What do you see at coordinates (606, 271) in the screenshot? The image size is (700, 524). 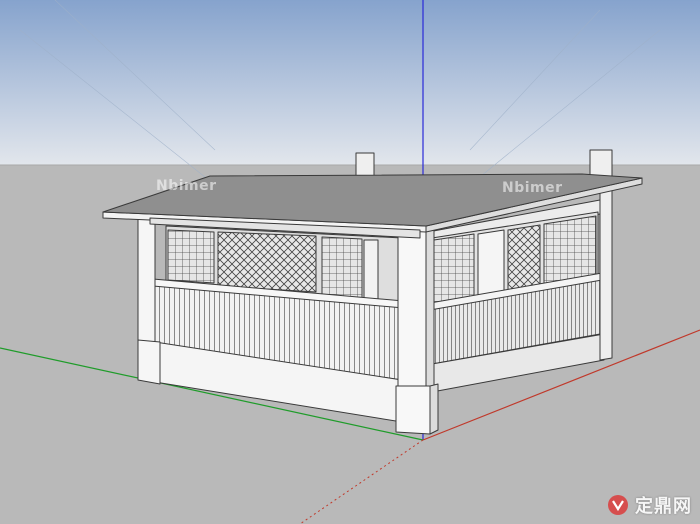 I see `column-right` at bounding box center [606, 271].